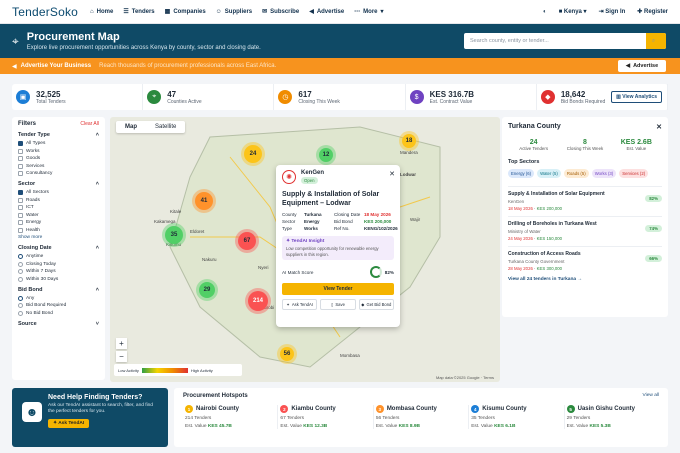 This screenshot has height=453, width=680. What do you see at coordinates (284, 409) in the screenshot?
I see `rank-badge: 2` at bounding box center [284, 409].